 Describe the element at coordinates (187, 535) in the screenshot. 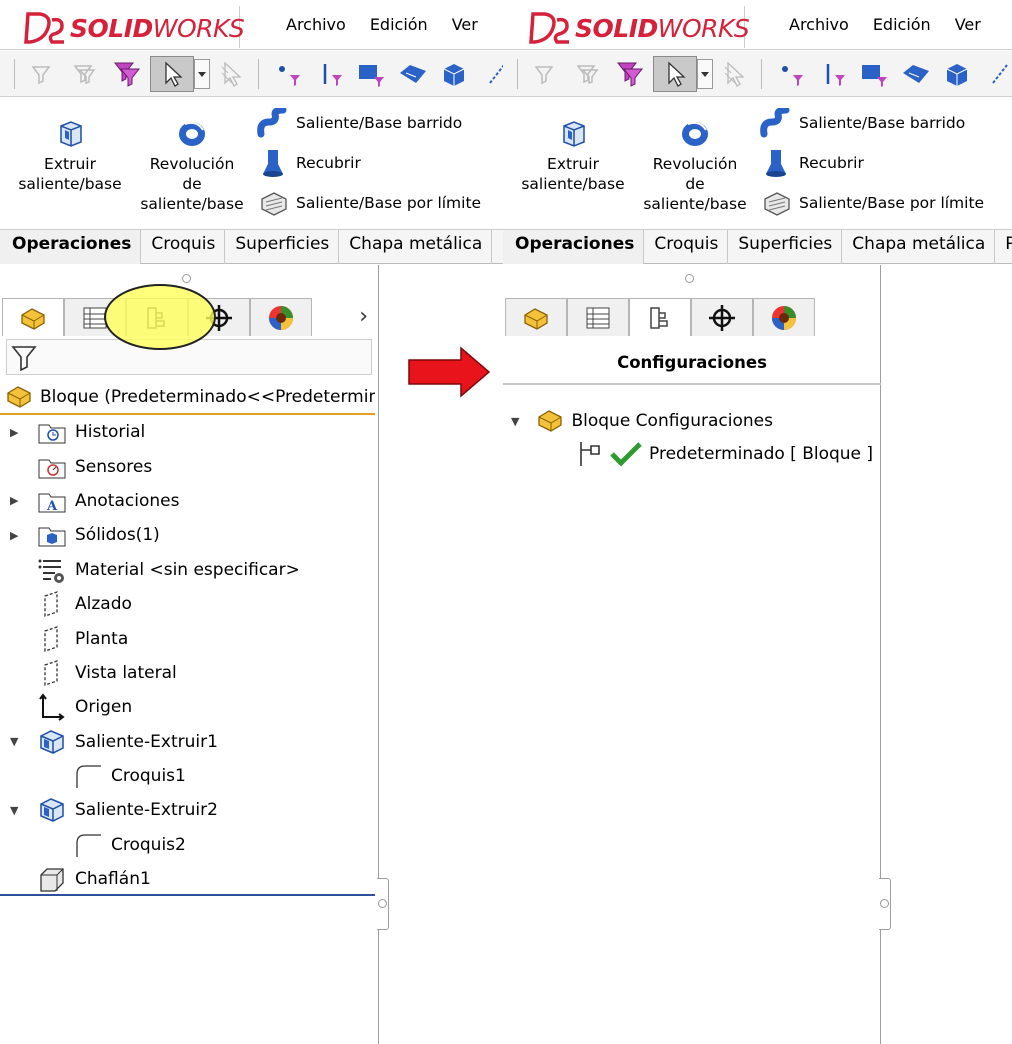

I see `tree-item-solidos: ▶ Sólidos(1)` at that location.